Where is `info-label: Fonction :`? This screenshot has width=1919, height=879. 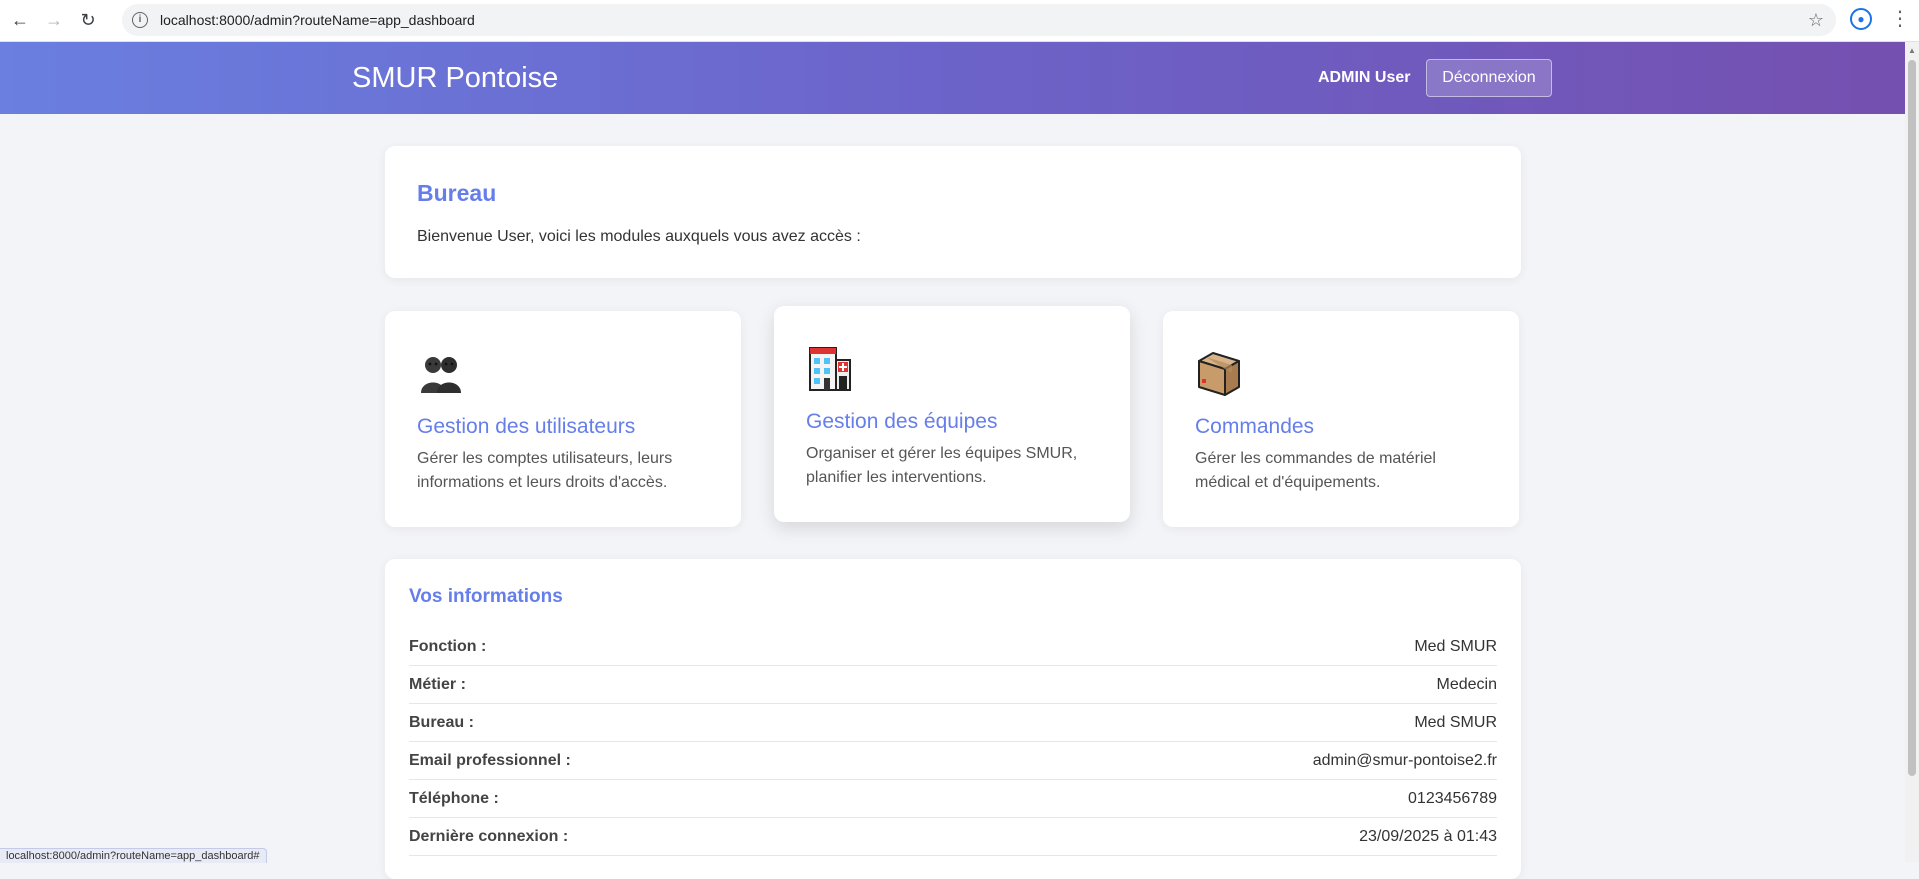
info-label: Fonction : is located at coordinates (448, 646).